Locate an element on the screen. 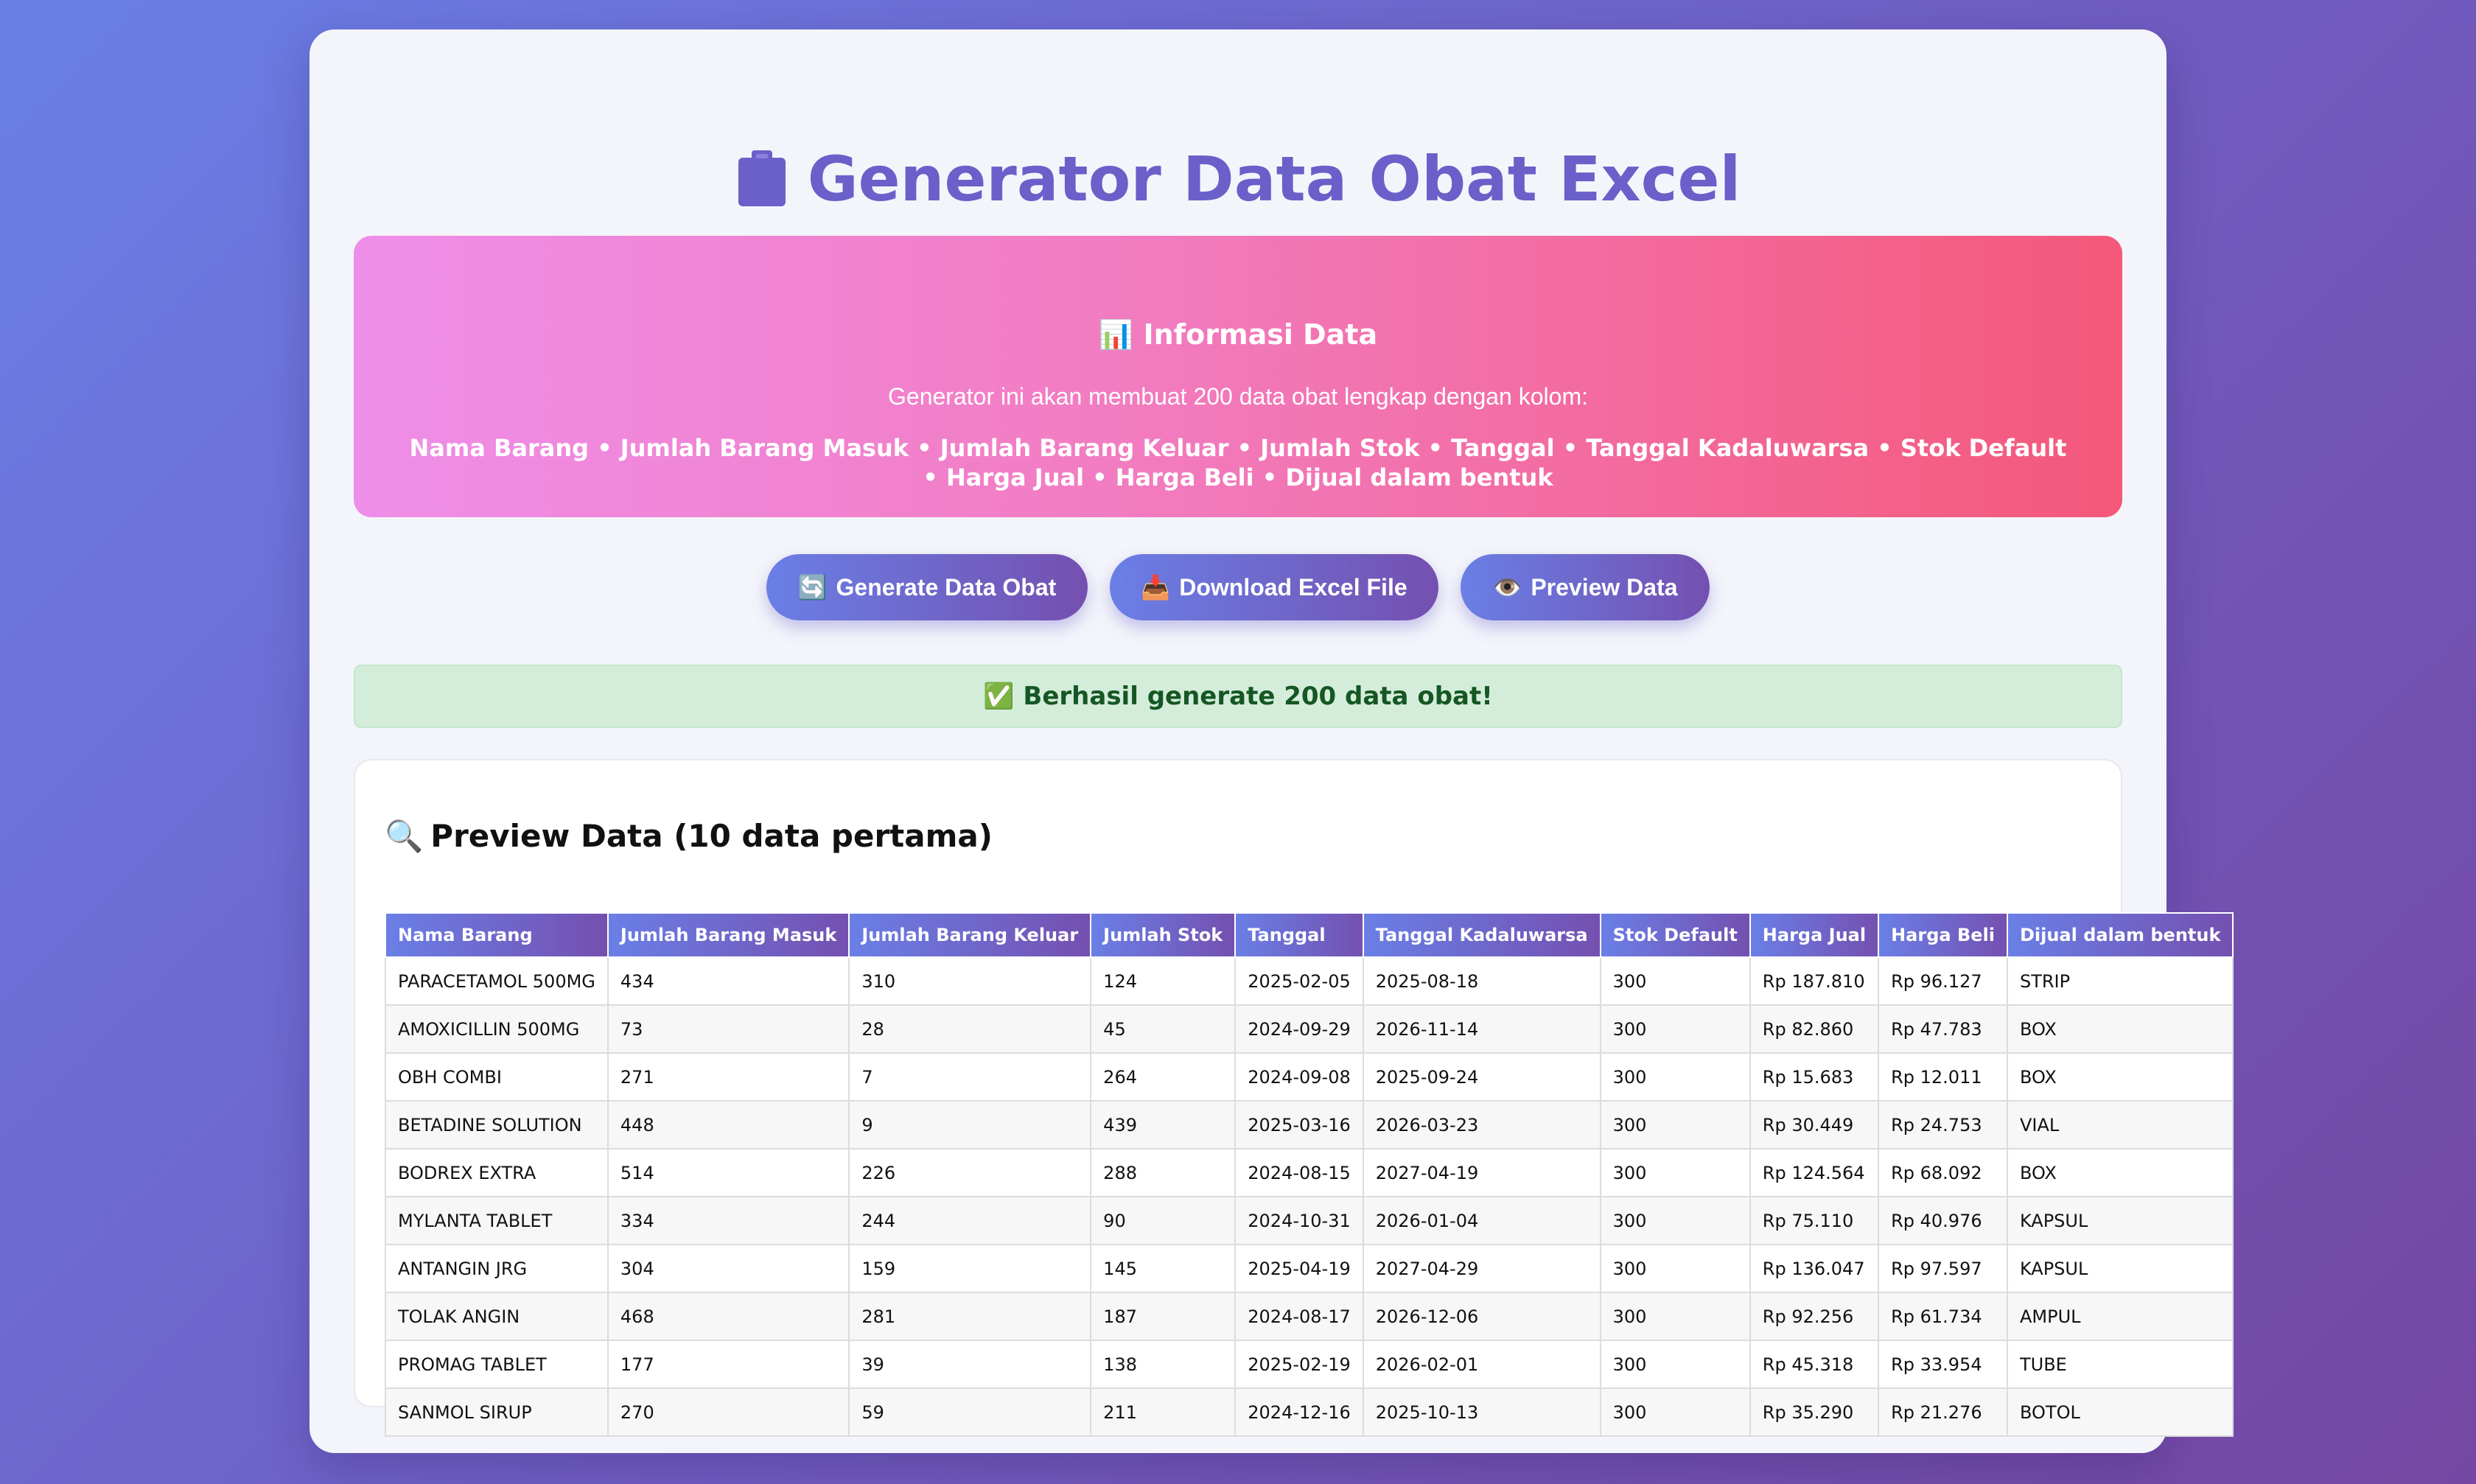 This screenshot has height=1484, width=2476. table-cell: 90 is located at coordinates (1163, 1220).